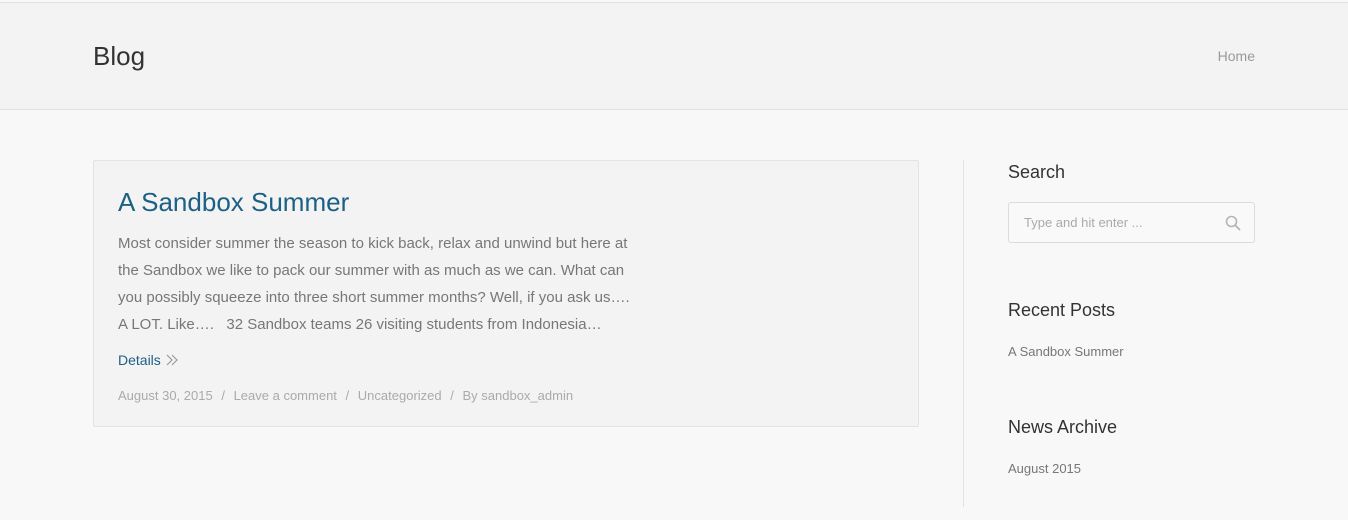  What do you see at coordinates (1063, 427) in the screenshot?
I see `news-archive-widget-title: News Archive` at bounding box center [1063, 427].